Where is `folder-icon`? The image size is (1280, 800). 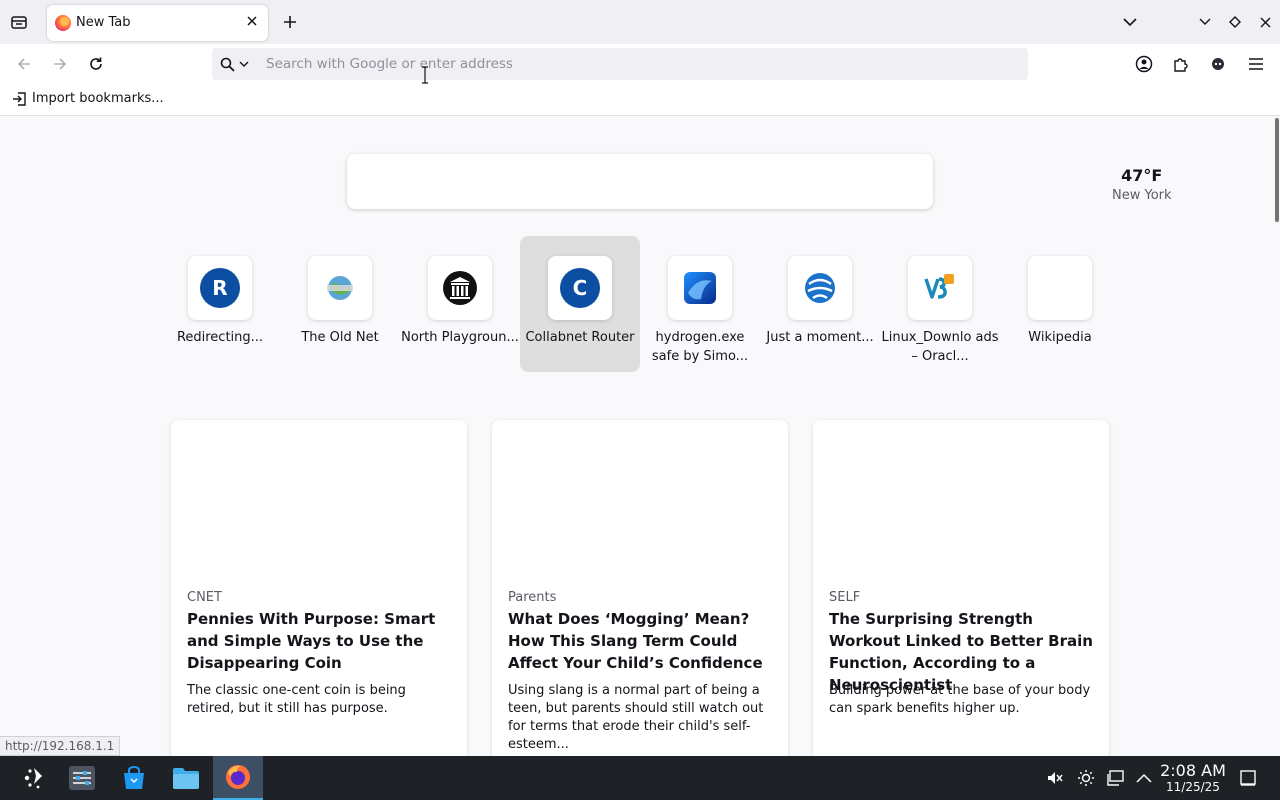 folder-icon is located at coordinates (186, 778).